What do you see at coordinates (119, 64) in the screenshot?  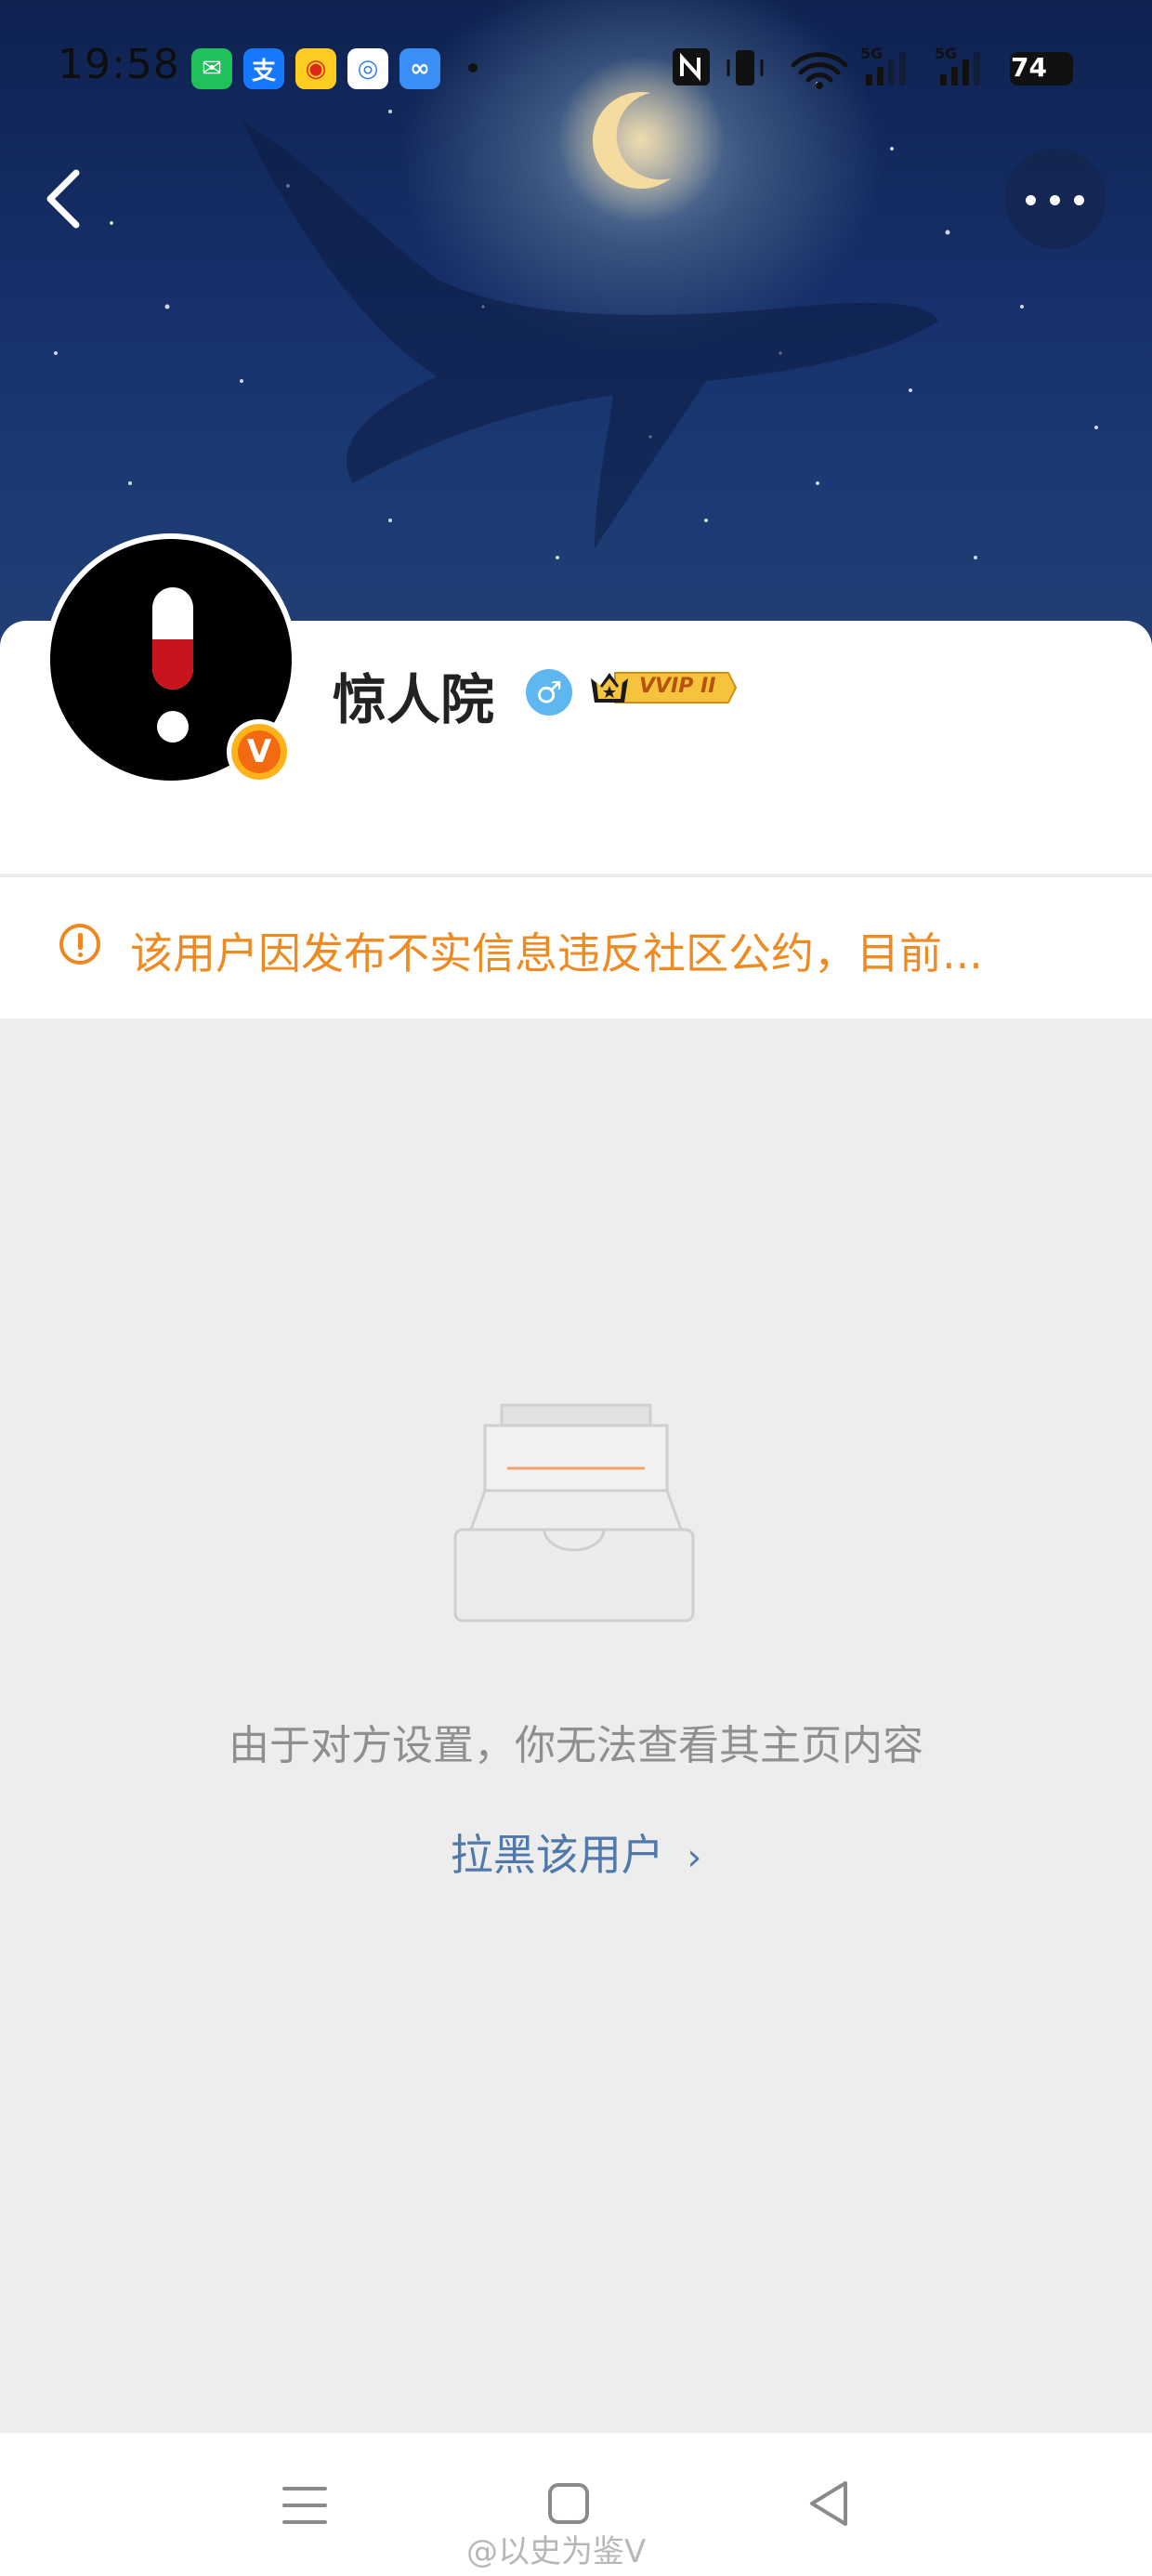 I see `status-time: 19:58` at bounding box center [119, 64].